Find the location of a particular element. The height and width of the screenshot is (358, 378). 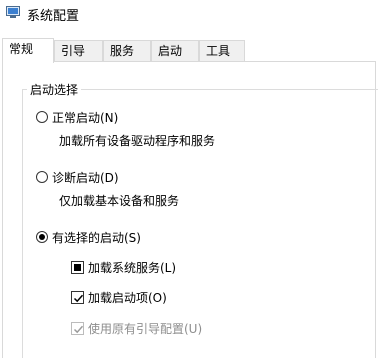

selective-startup-label: 有选择的启动(S) is located at coordinates (96, 237).